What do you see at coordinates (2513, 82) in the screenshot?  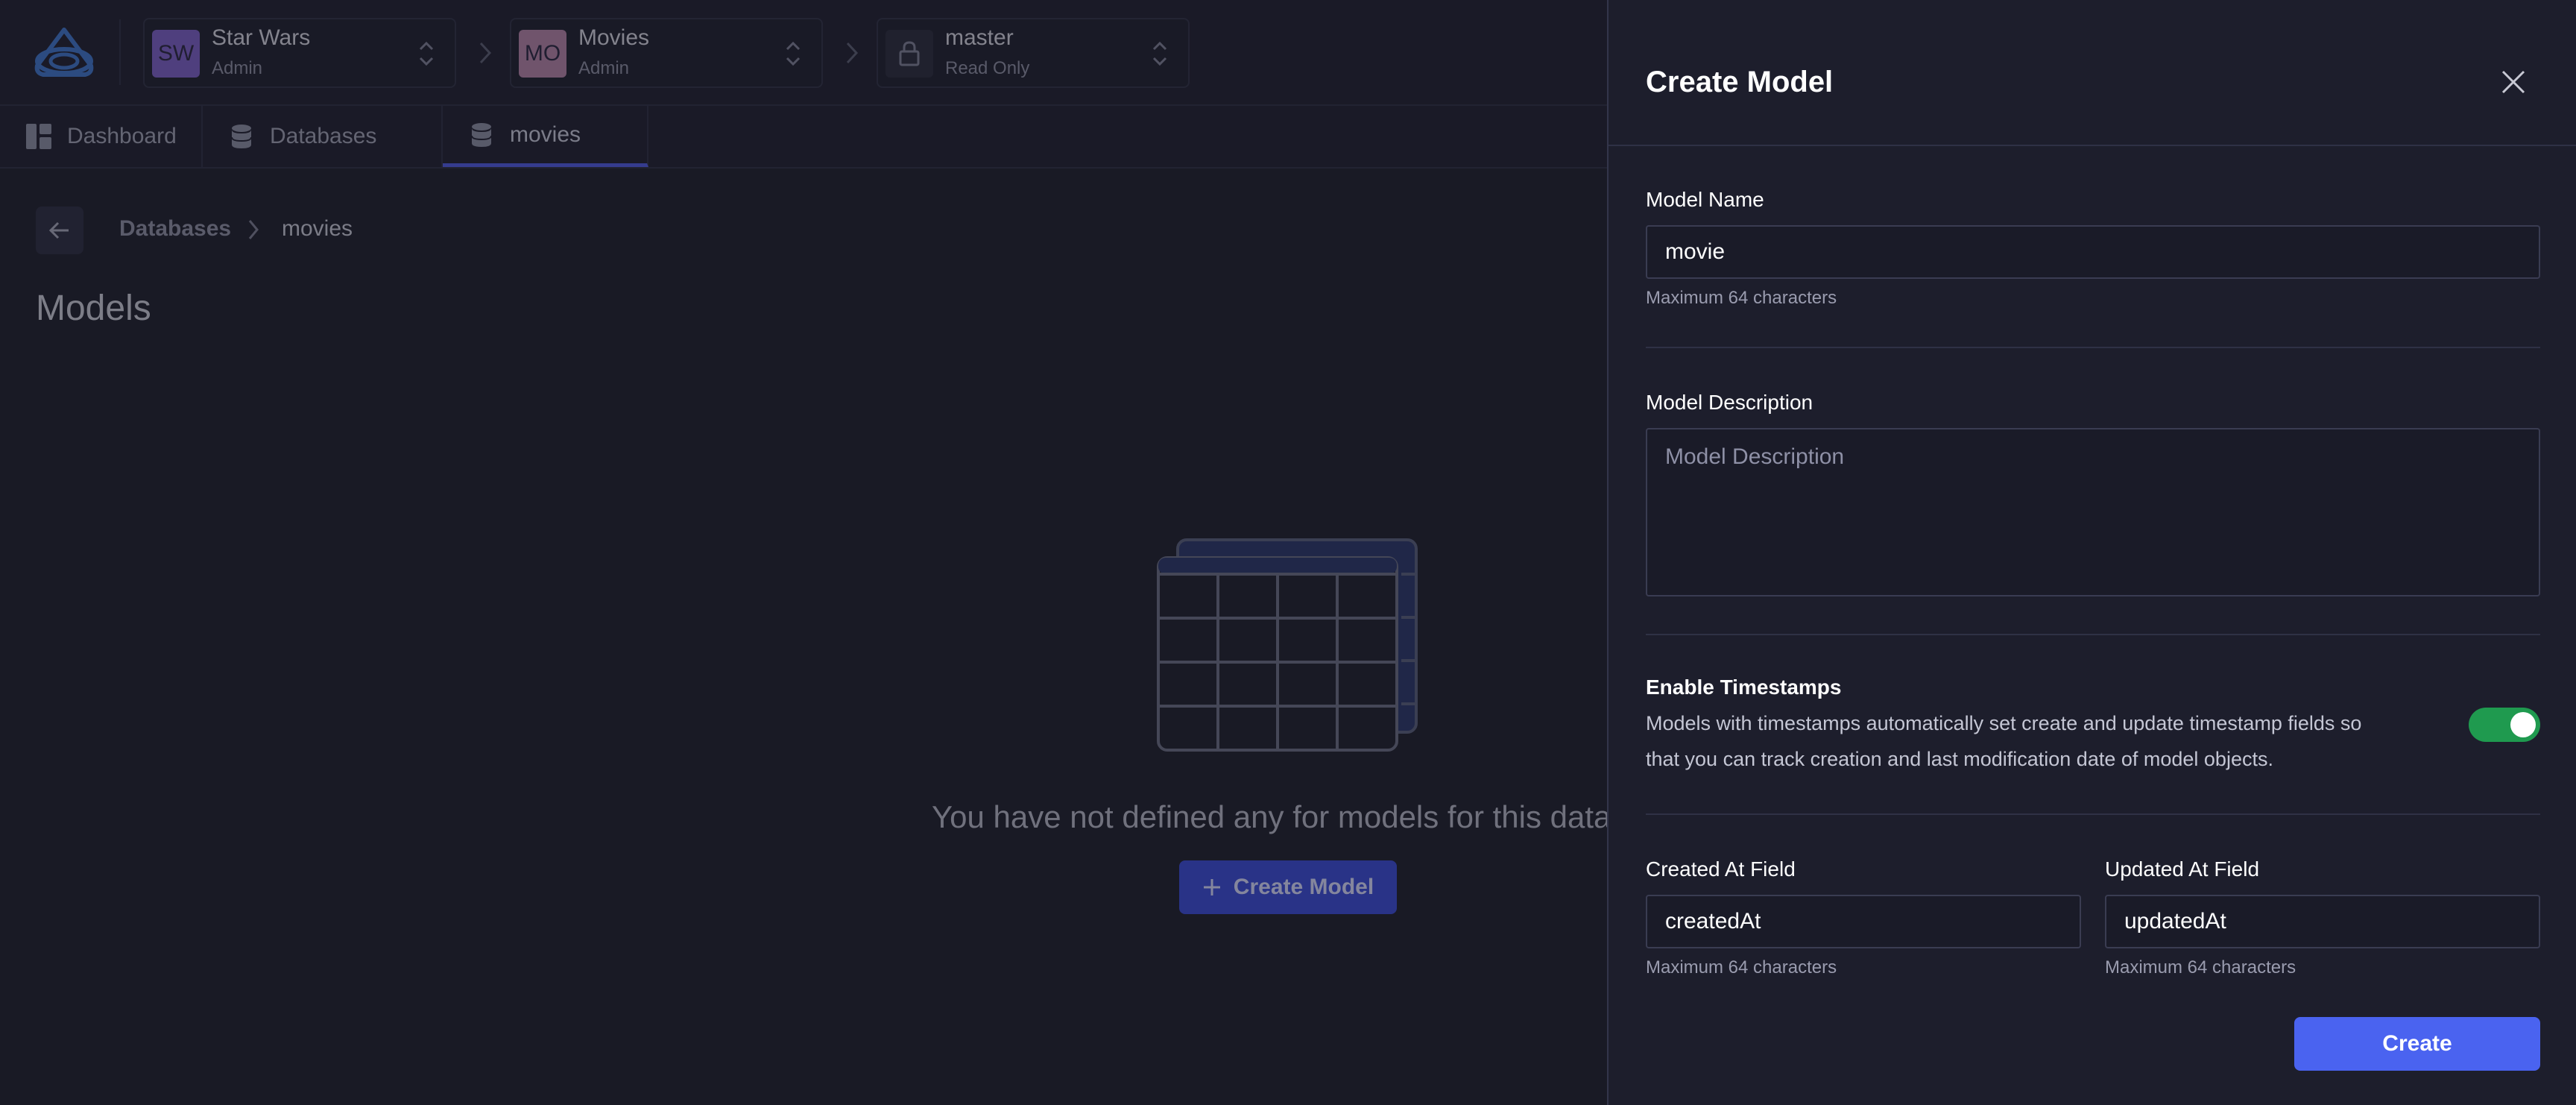 I see `close-icon` at bounding box center [2513, 82].